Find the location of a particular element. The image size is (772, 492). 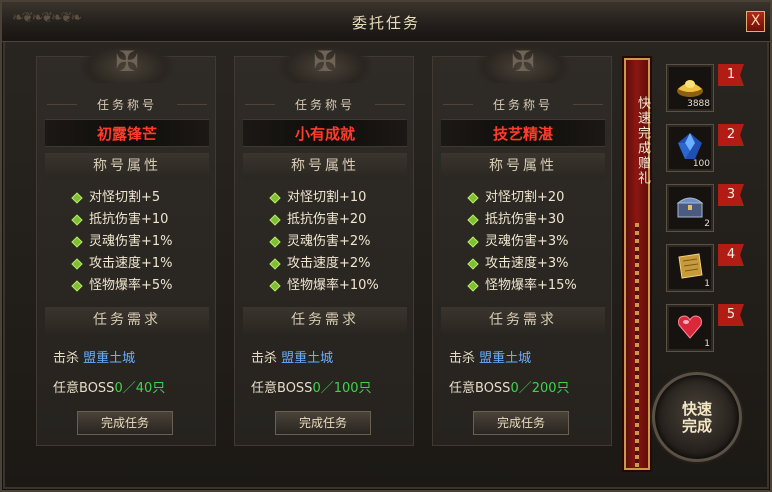

quick-complete-button: ✹ 快速 完成 is located at coordinates (697, 417).